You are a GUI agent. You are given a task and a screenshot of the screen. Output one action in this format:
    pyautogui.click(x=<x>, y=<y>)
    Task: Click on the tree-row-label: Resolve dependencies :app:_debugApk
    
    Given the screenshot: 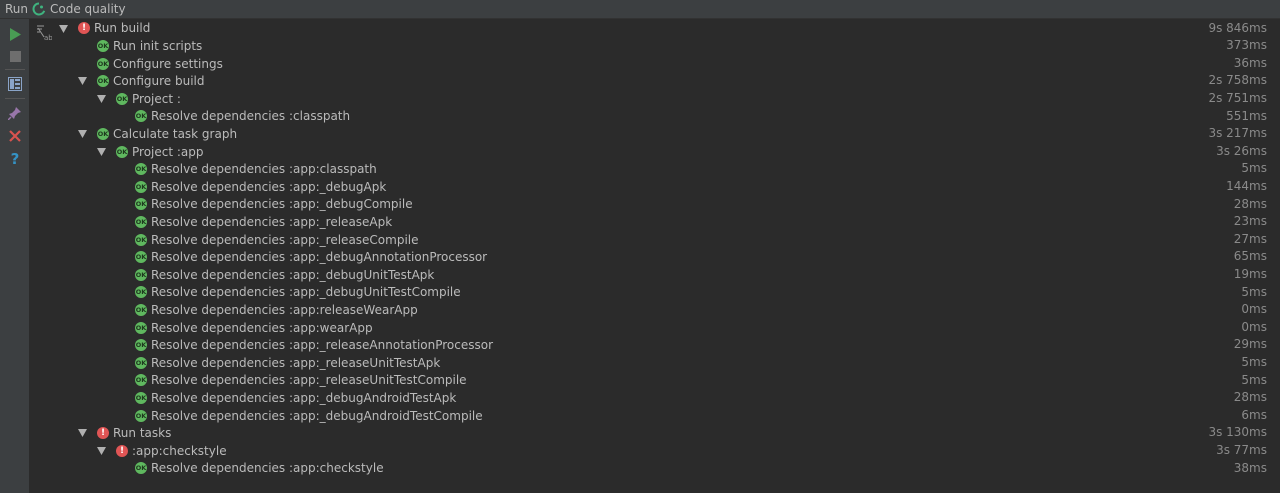 What is the action you would take?
    pyautogui.click(x=269, y=186)
    